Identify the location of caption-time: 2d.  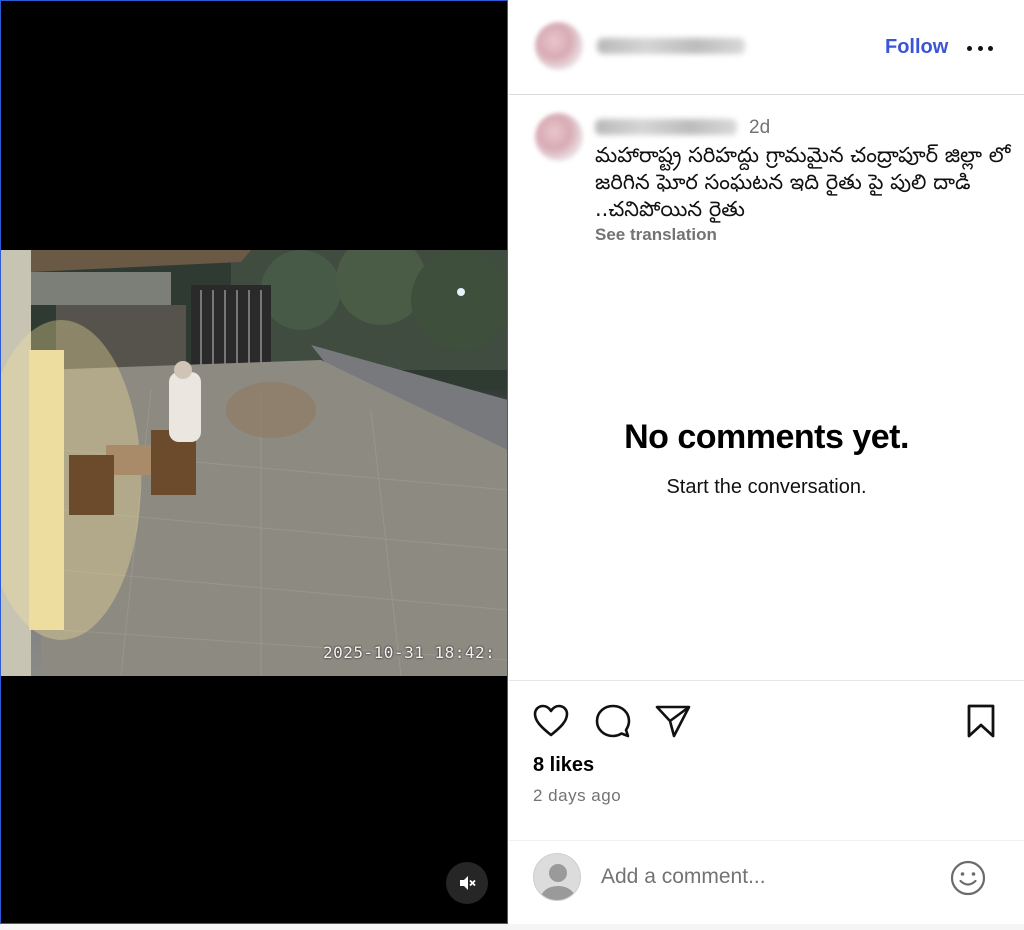
(759, 128).